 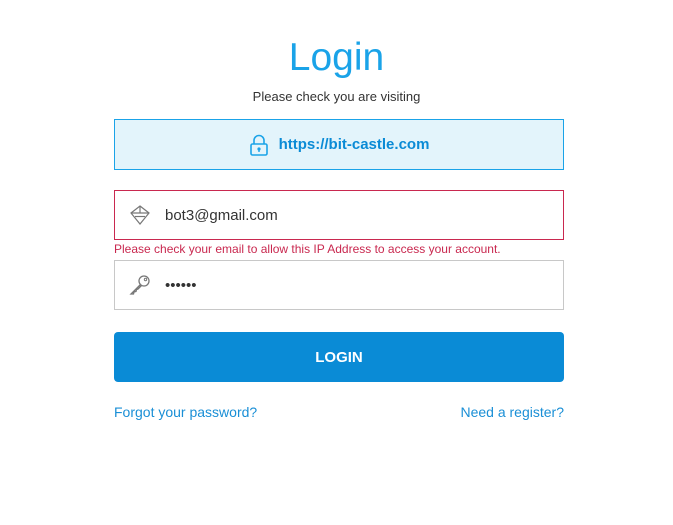 I want to click on login-button: LOGIN, so click(x=339, y=357).